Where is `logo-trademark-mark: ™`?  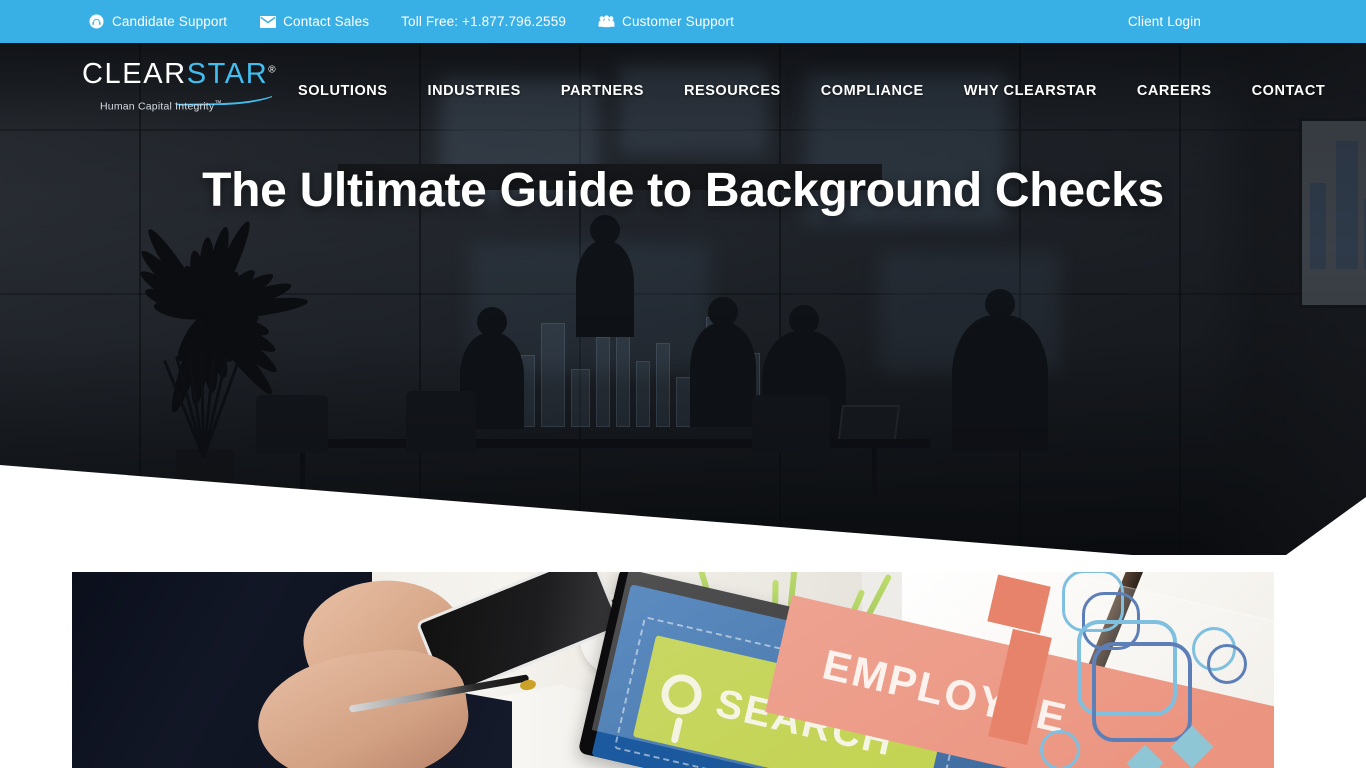 logo-trademark-mark: ™ is located at coordinates (218, 103).